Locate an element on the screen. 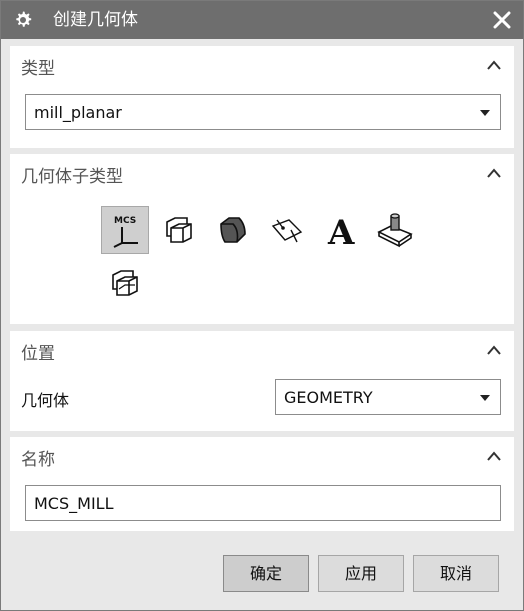  workpiece-subtype-button is located at coordinates (179, 230).